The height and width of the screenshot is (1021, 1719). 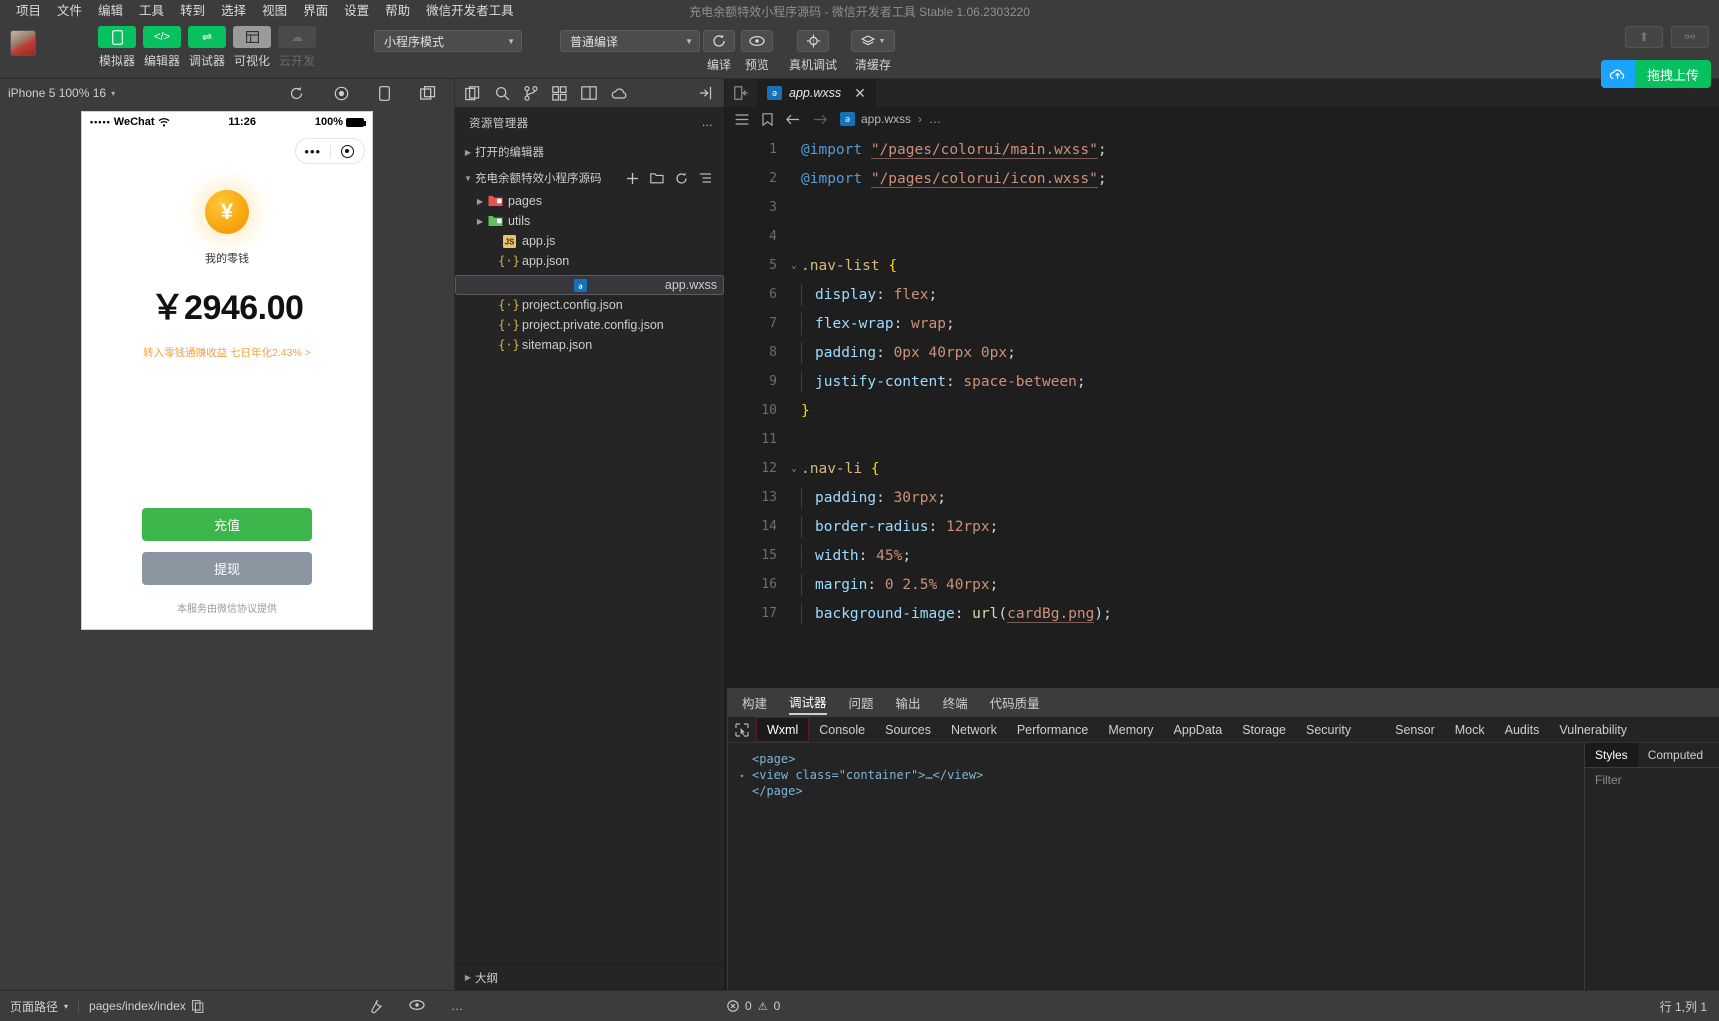 What do you see at coordinates (417, 1006) in the screenshot?
I see `eye-icon` at bounding box center [417, 1006].